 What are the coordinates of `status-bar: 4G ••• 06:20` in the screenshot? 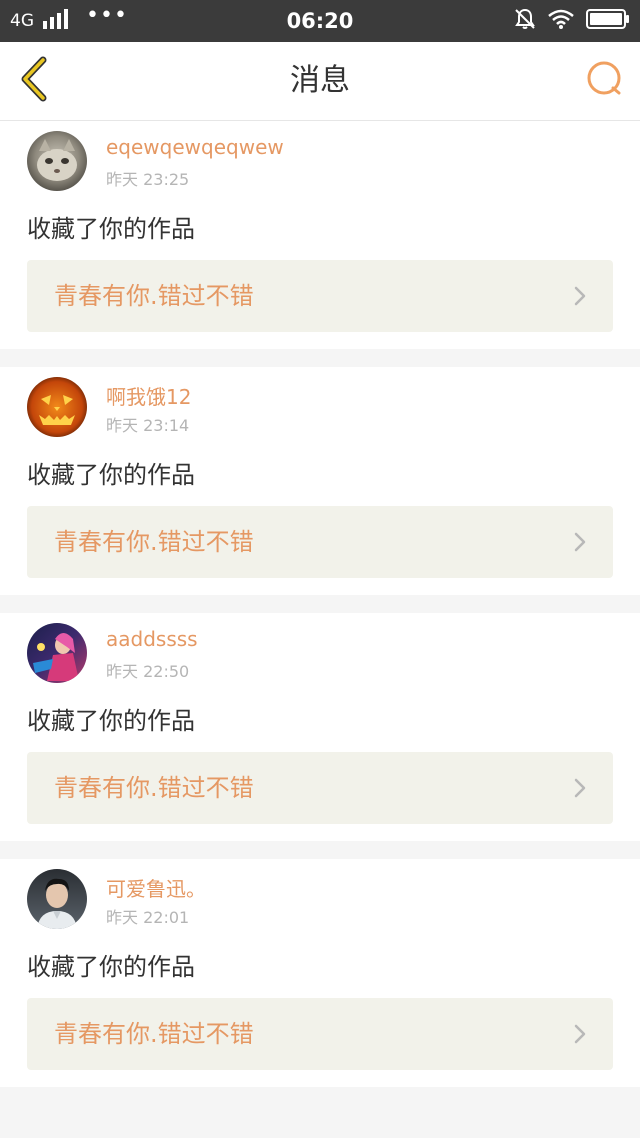 It's located at (320, 21).